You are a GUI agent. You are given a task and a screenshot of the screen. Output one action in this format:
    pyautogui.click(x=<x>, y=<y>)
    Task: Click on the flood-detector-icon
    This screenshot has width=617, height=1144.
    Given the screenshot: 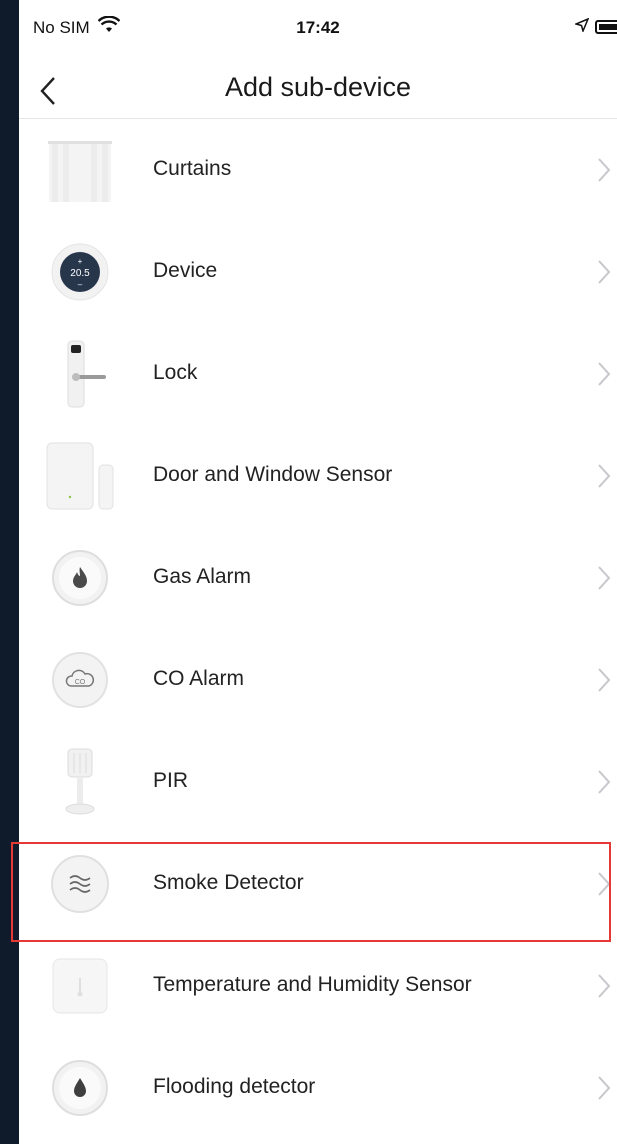 What is the action you would take?
    pyautogui.click(x=80, y=1088)
    